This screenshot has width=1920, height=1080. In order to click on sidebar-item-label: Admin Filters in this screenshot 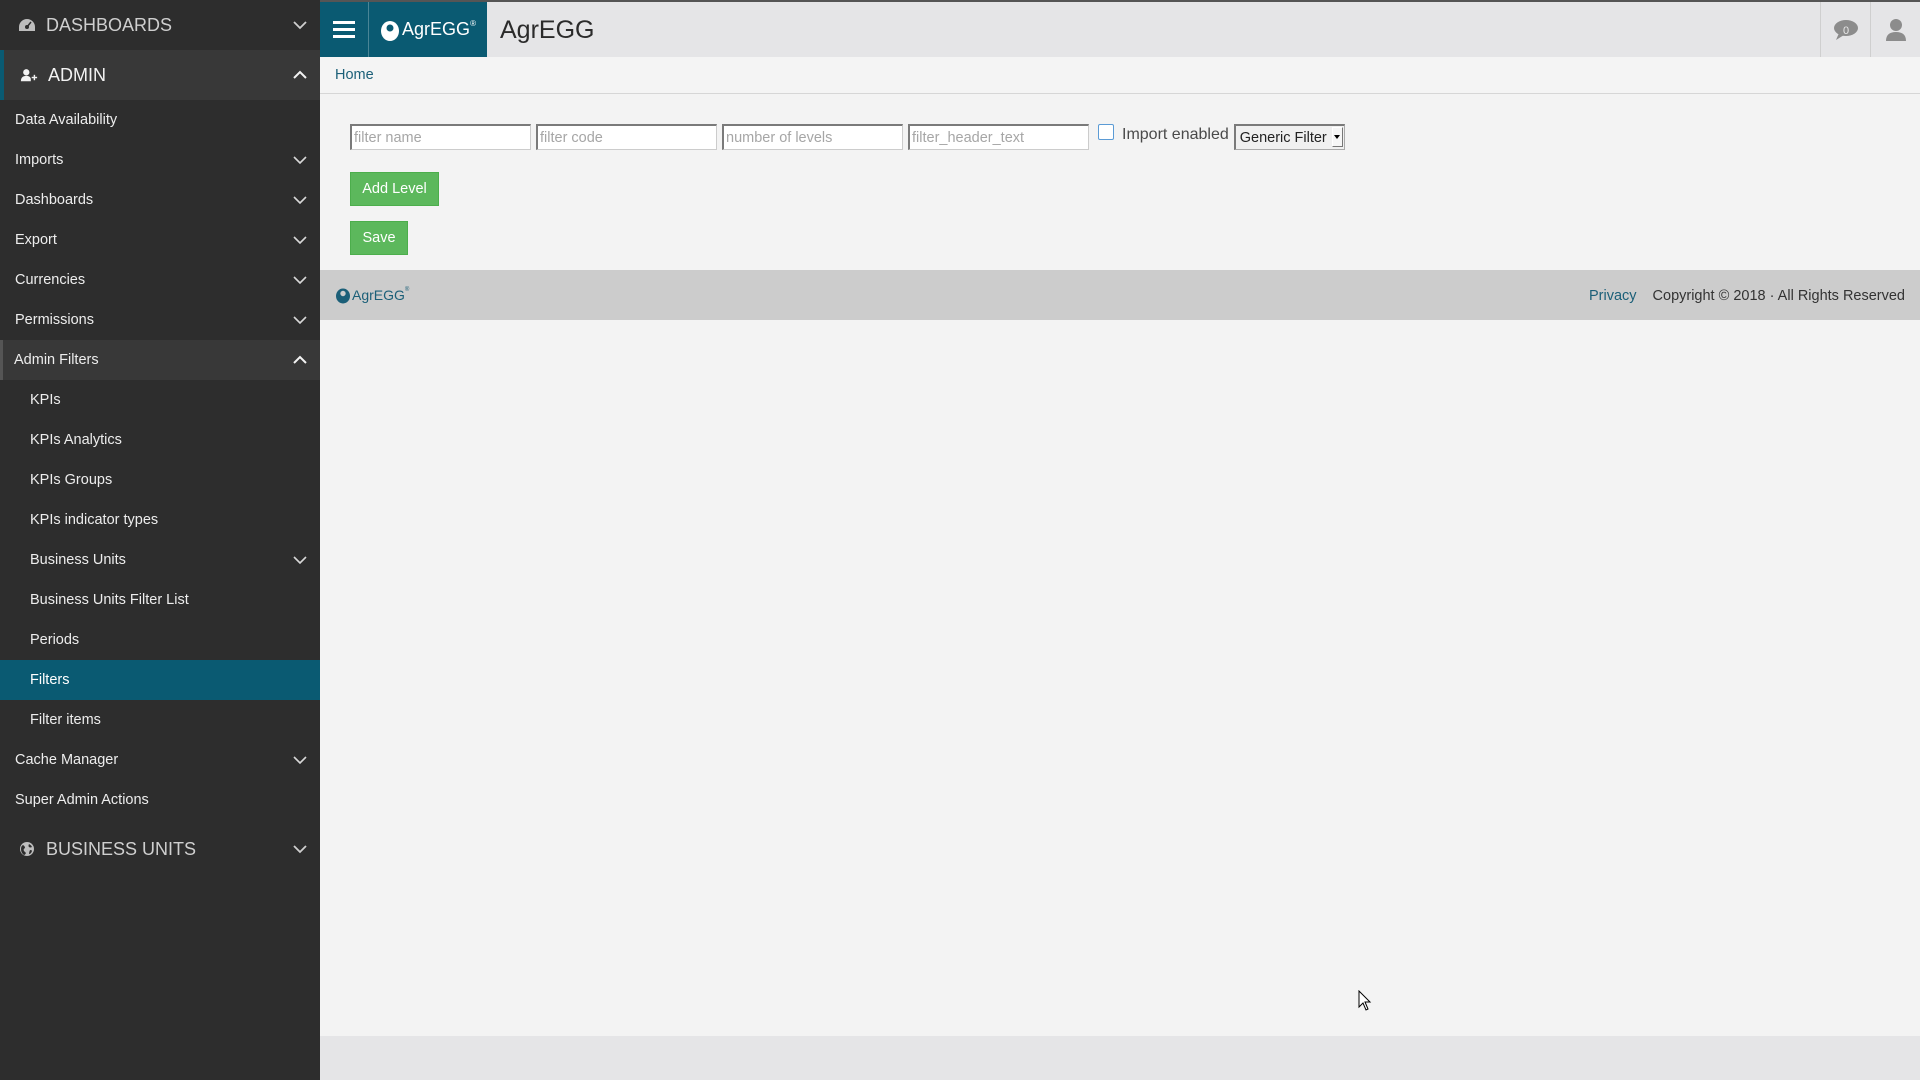, I will do `click(56, 360)`.